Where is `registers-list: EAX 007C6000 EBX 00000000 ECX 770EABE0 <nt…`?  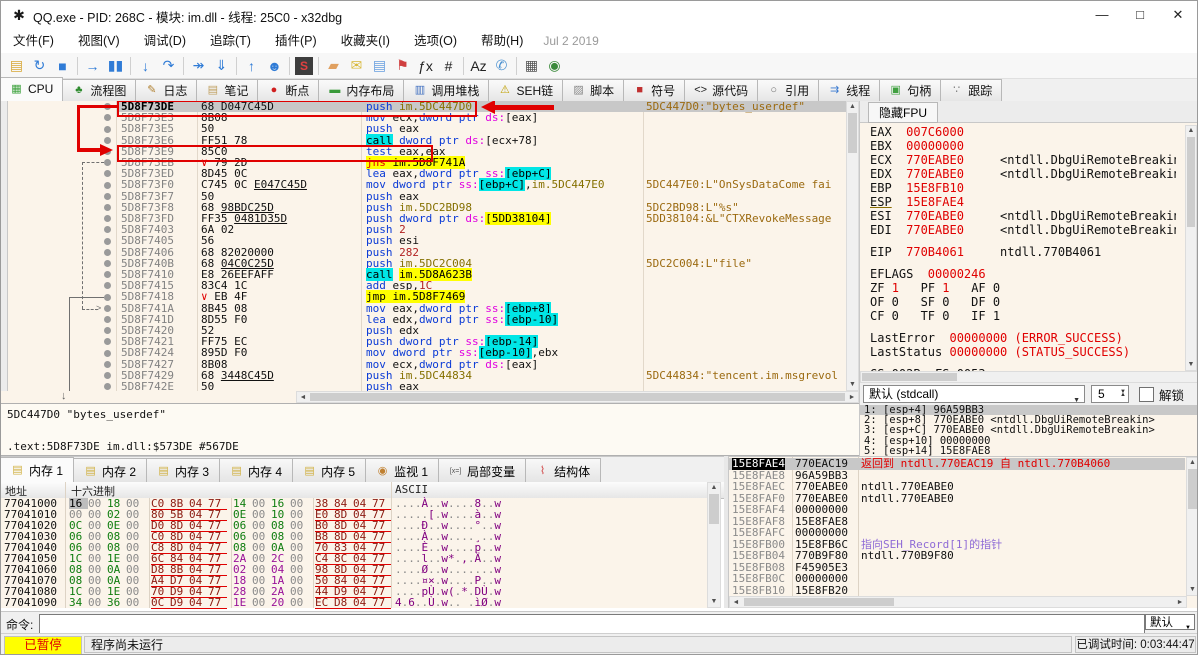 registers-list: EAX 007C6000 EBX 00000000 ECX 770EABE0 <nt… is located at coordinates (1023, 248).